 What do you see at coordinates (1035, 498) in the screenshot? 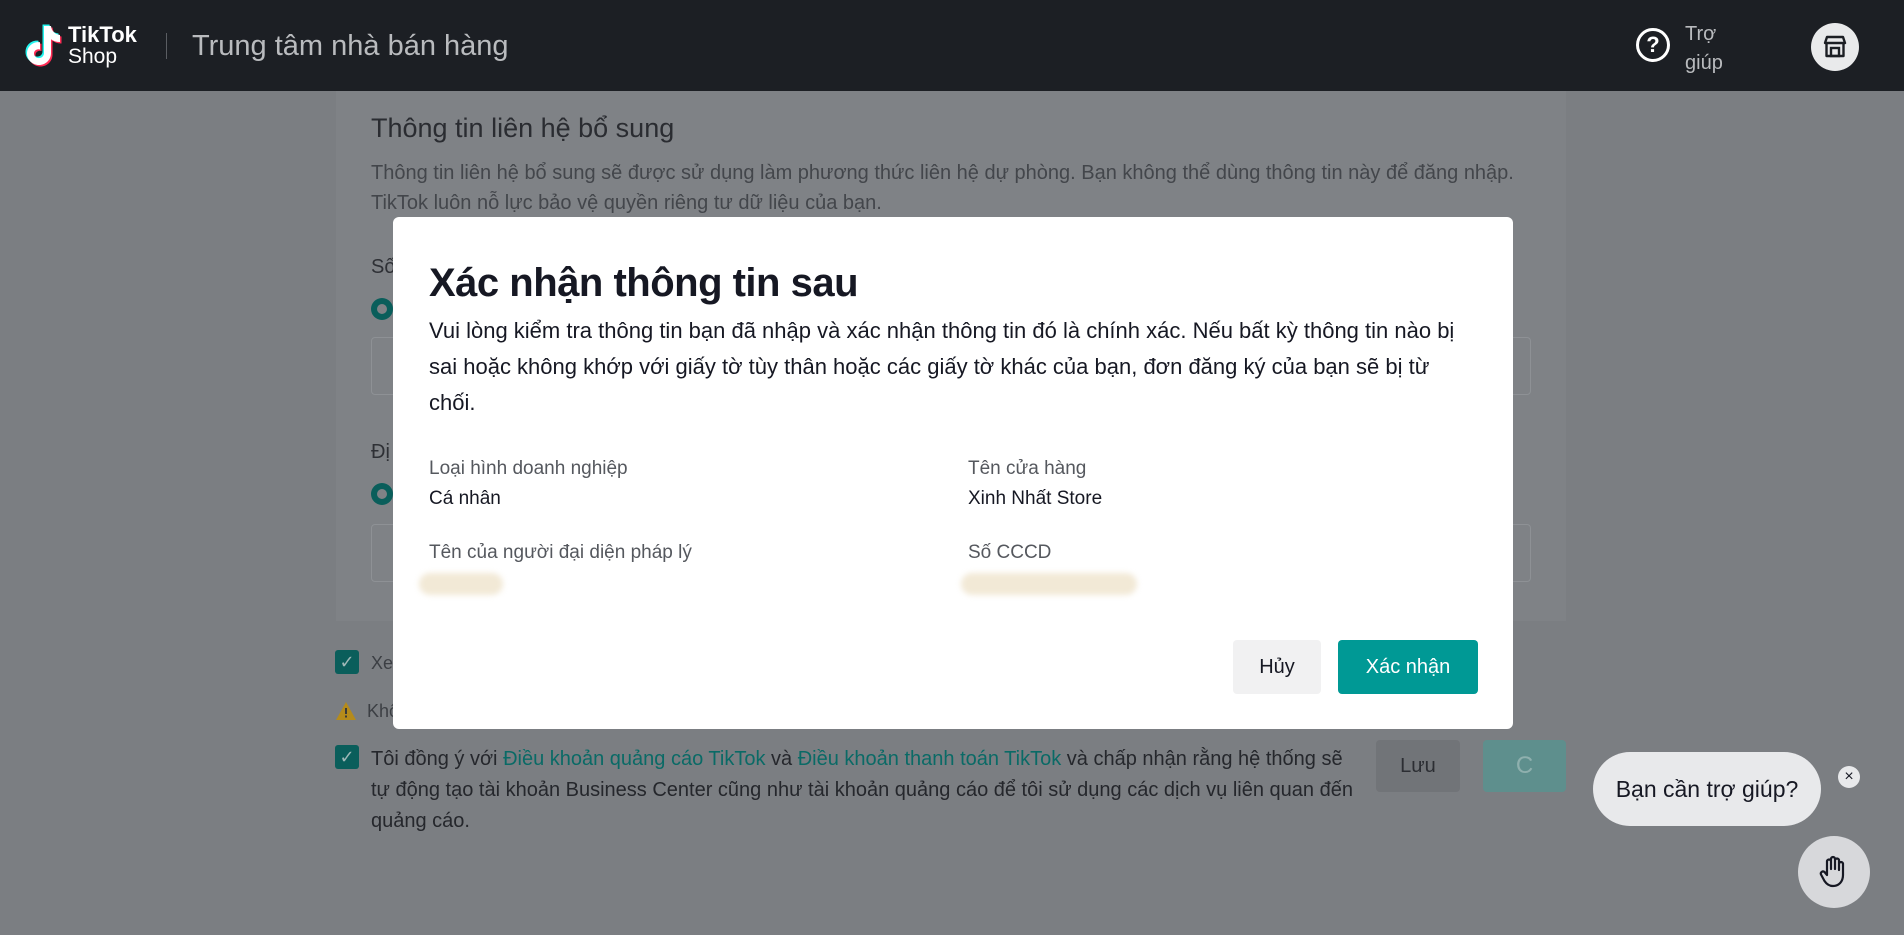
I see `store-name-value: Xinh Nhất Store` at bounding box center [1035, 498].